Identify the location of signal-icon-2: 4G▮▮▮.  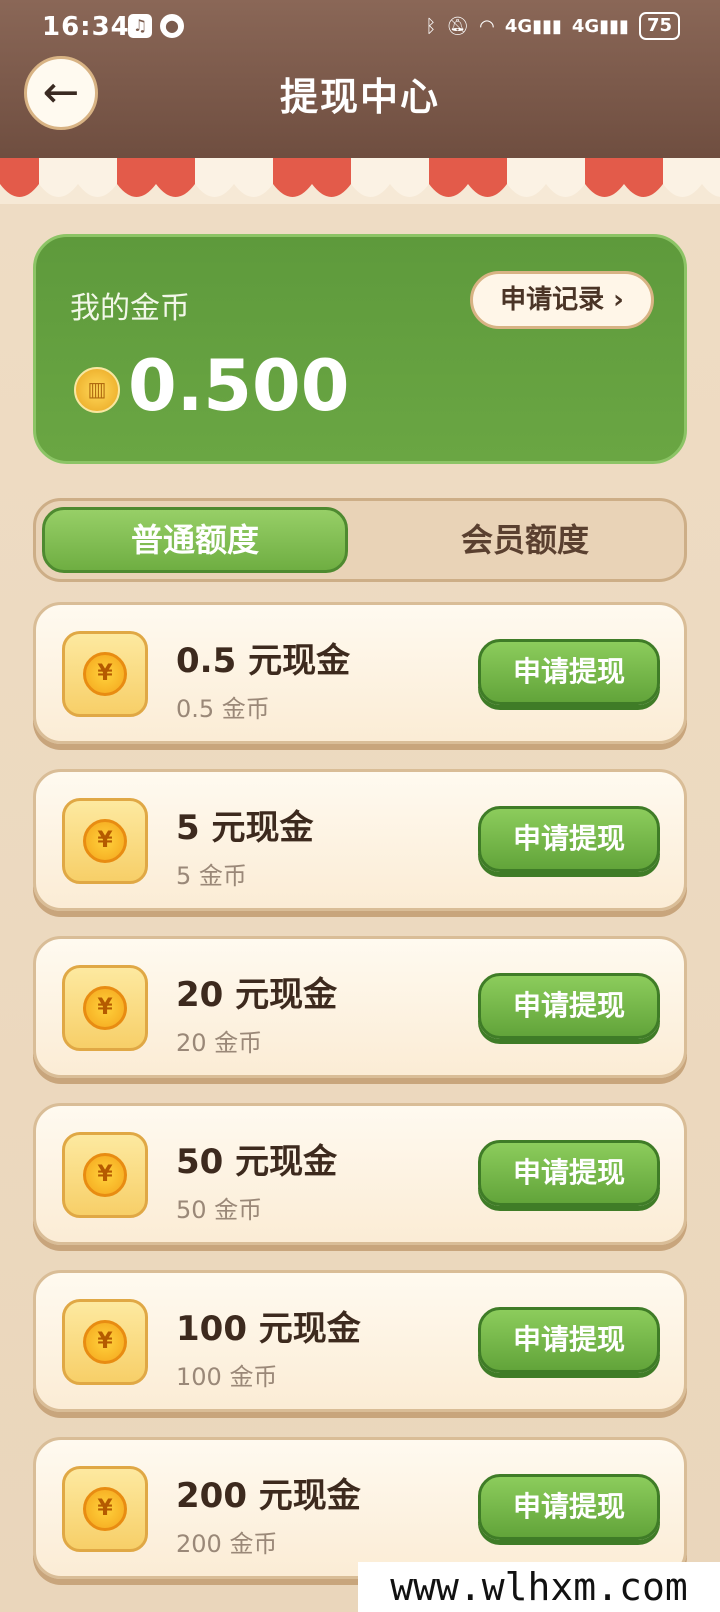
(600, 26).